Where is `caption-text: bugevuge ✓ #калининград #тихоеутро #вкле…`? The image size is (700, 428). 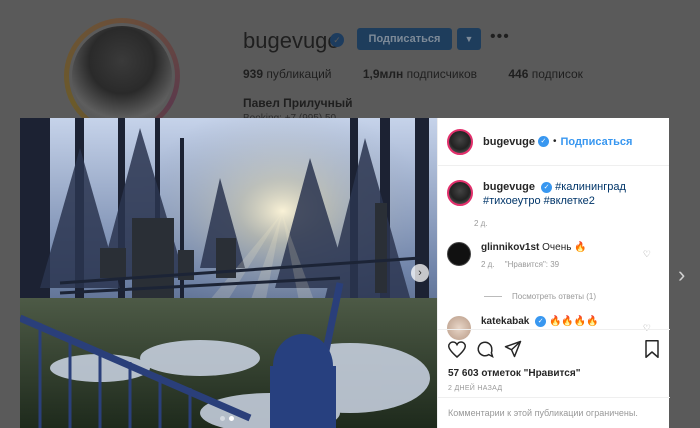
caption-text: bugevuge ✓ #калининград #тихоеутро #вкле… is located at coordinates (573, 194).